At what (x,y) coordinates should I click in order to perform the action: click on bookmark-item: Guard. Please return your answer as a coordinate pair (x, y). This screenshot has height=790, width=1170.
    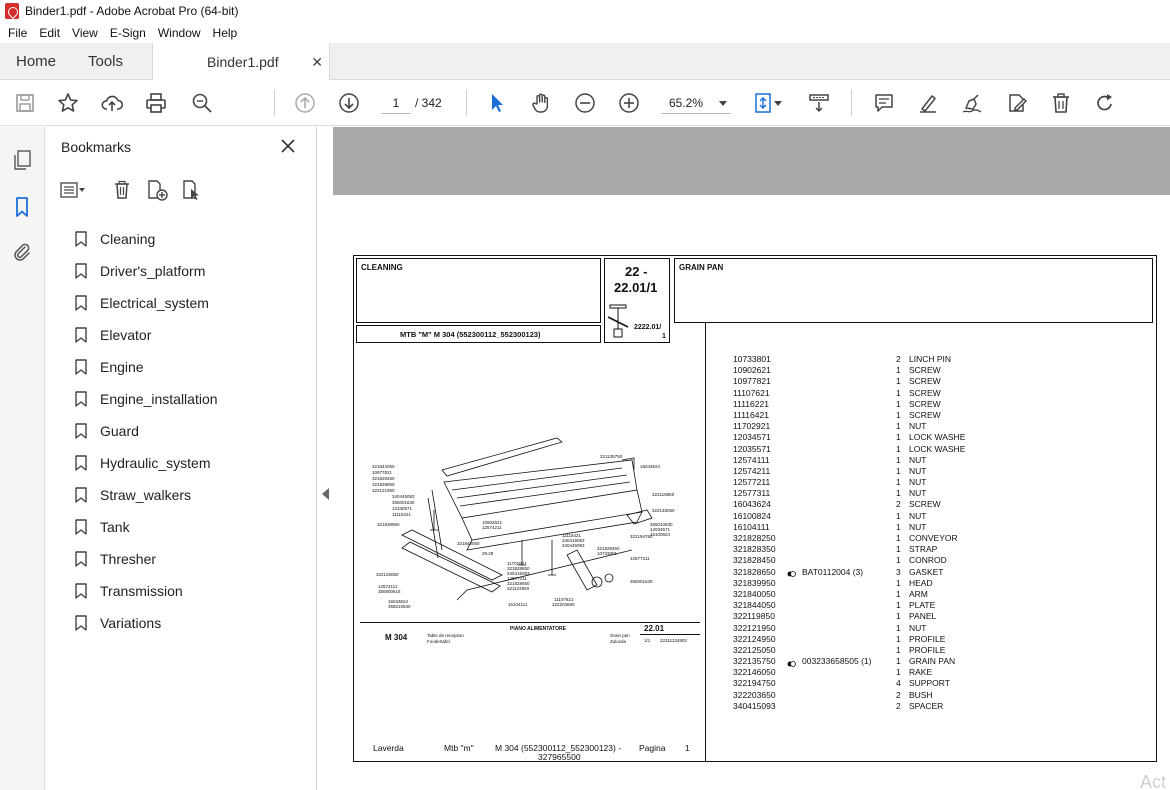
    Looking at the image, I should click on (146, 431).